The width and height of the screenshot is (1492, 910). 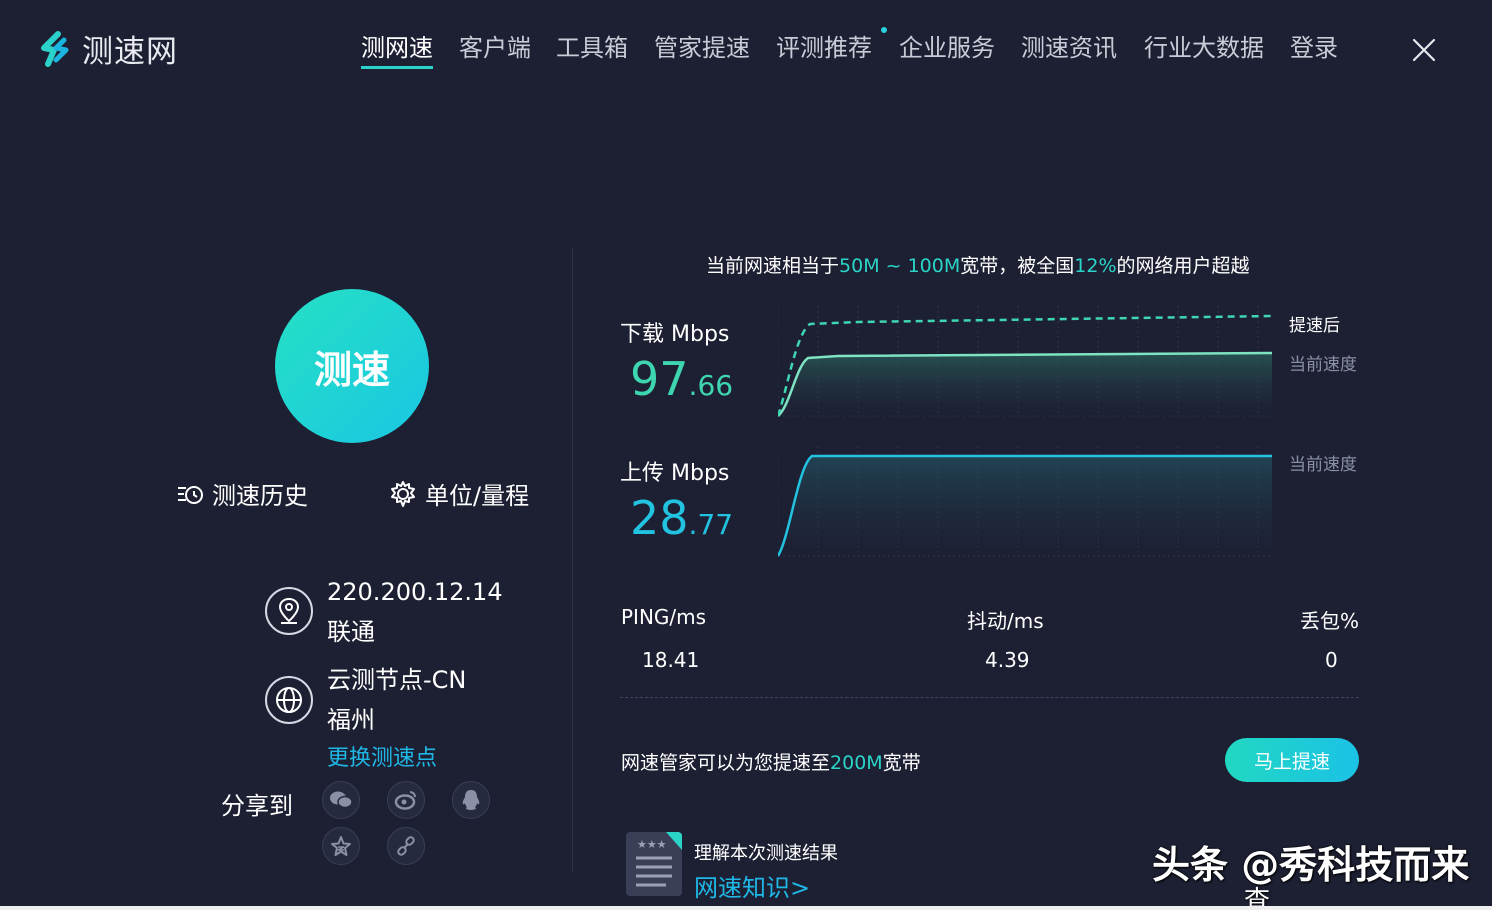 I want to click on legend-boosted: 提速后, so click(x=1314, y=326).